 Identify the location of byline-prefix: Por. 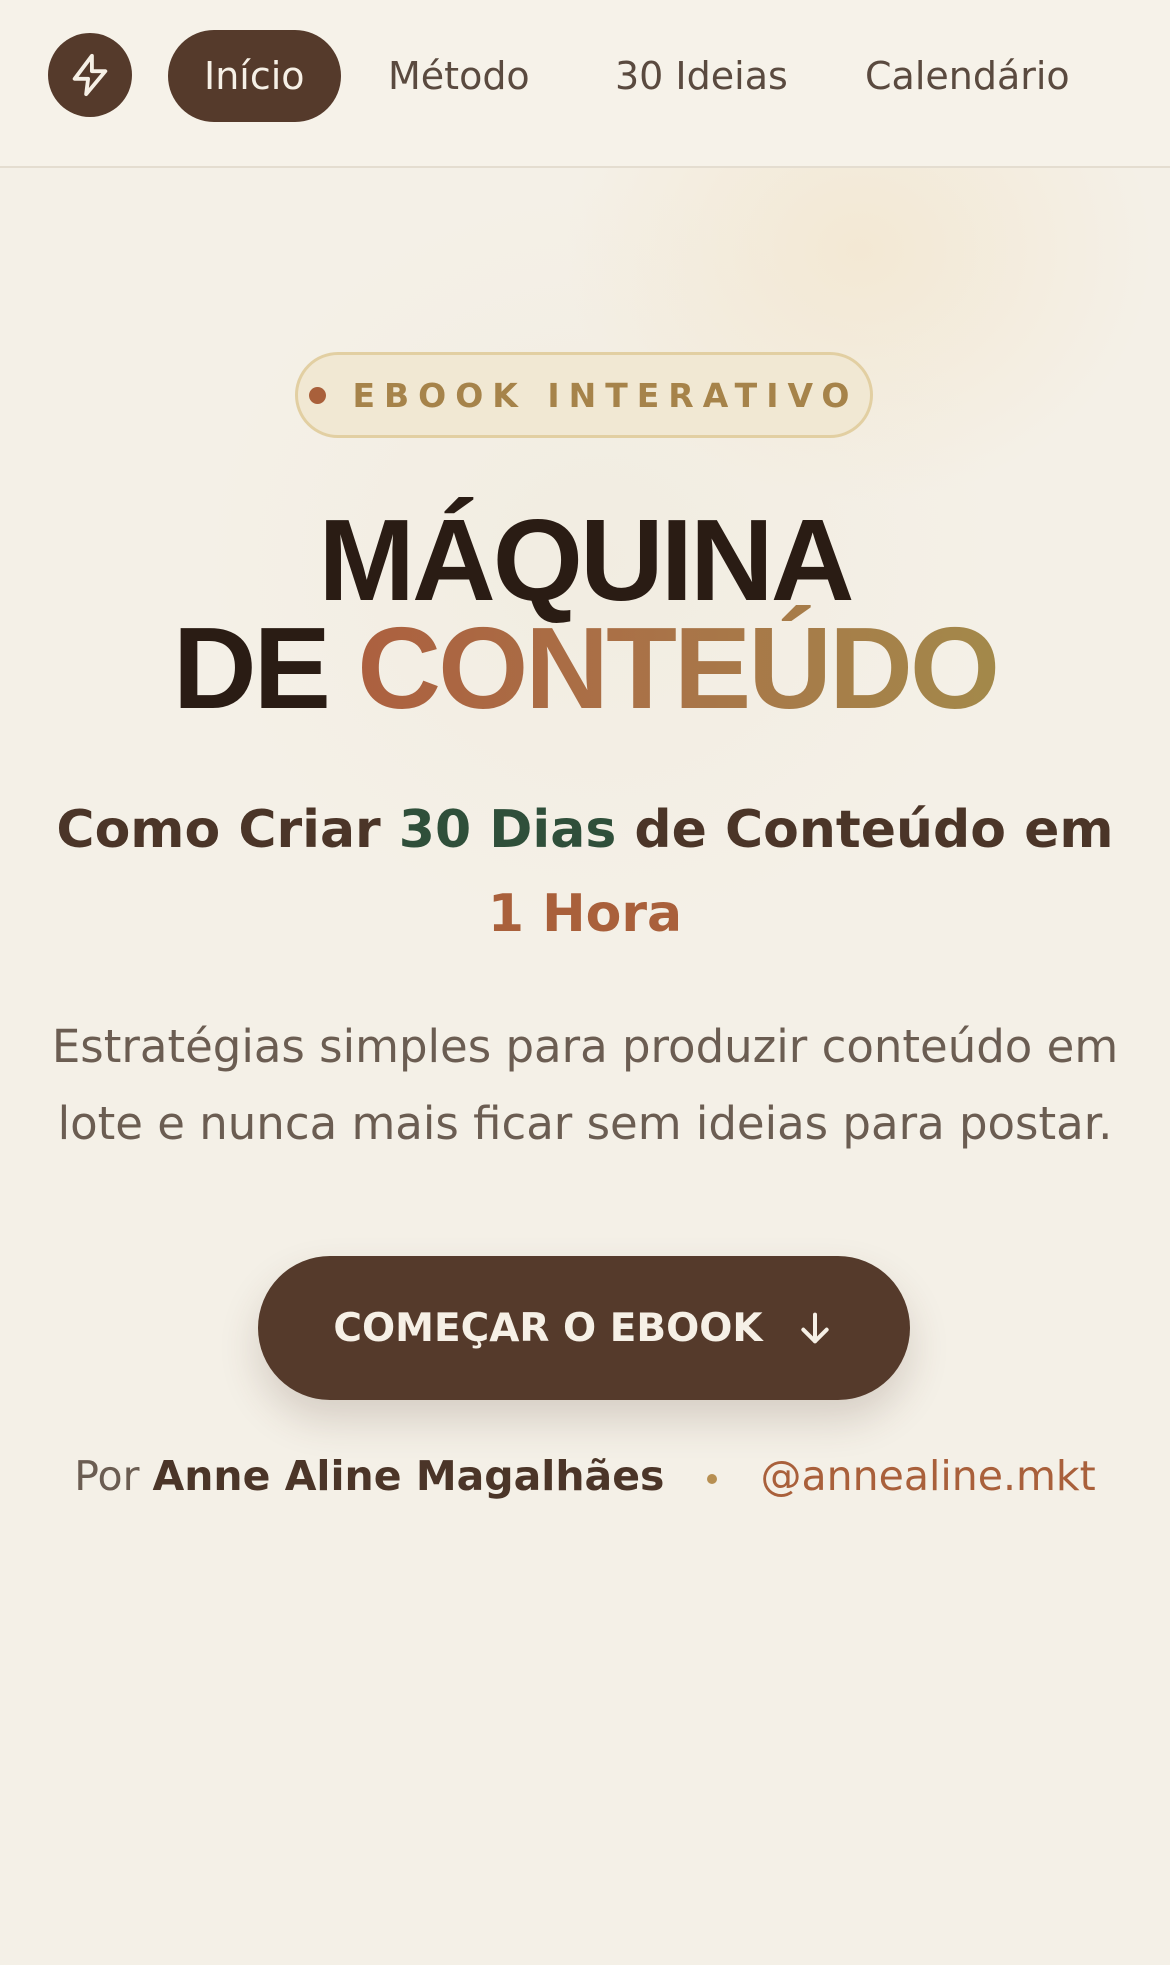
(107, 1476).